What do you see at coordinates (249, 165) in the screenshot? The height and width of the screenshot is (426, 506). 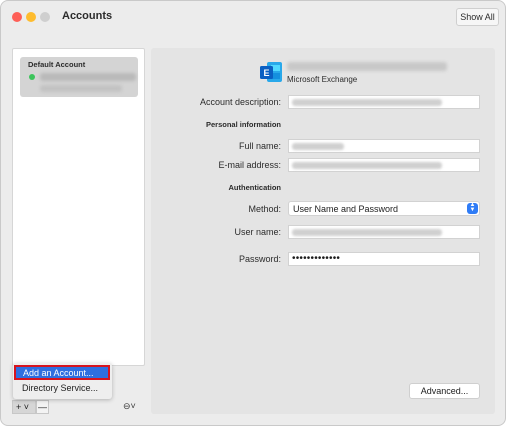 I see `email-label: E-mail address:` at bounding box center [249, 165].